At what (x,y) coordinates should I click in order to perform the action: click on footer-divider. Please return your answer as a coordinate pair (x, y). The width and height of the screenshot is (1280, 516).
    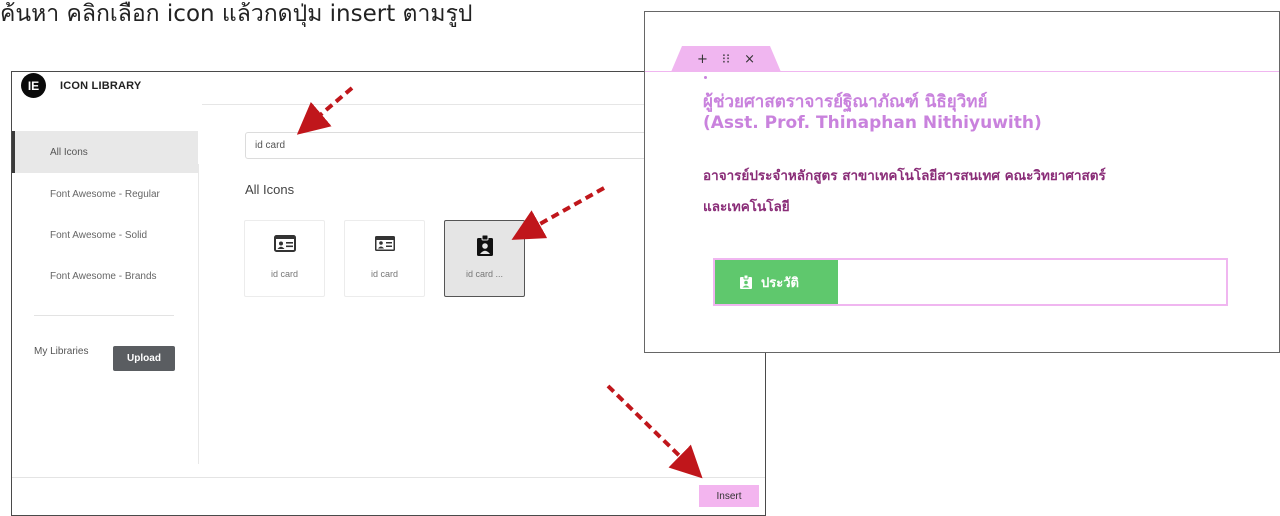
    Looking at the image, I should click on (388, 477).